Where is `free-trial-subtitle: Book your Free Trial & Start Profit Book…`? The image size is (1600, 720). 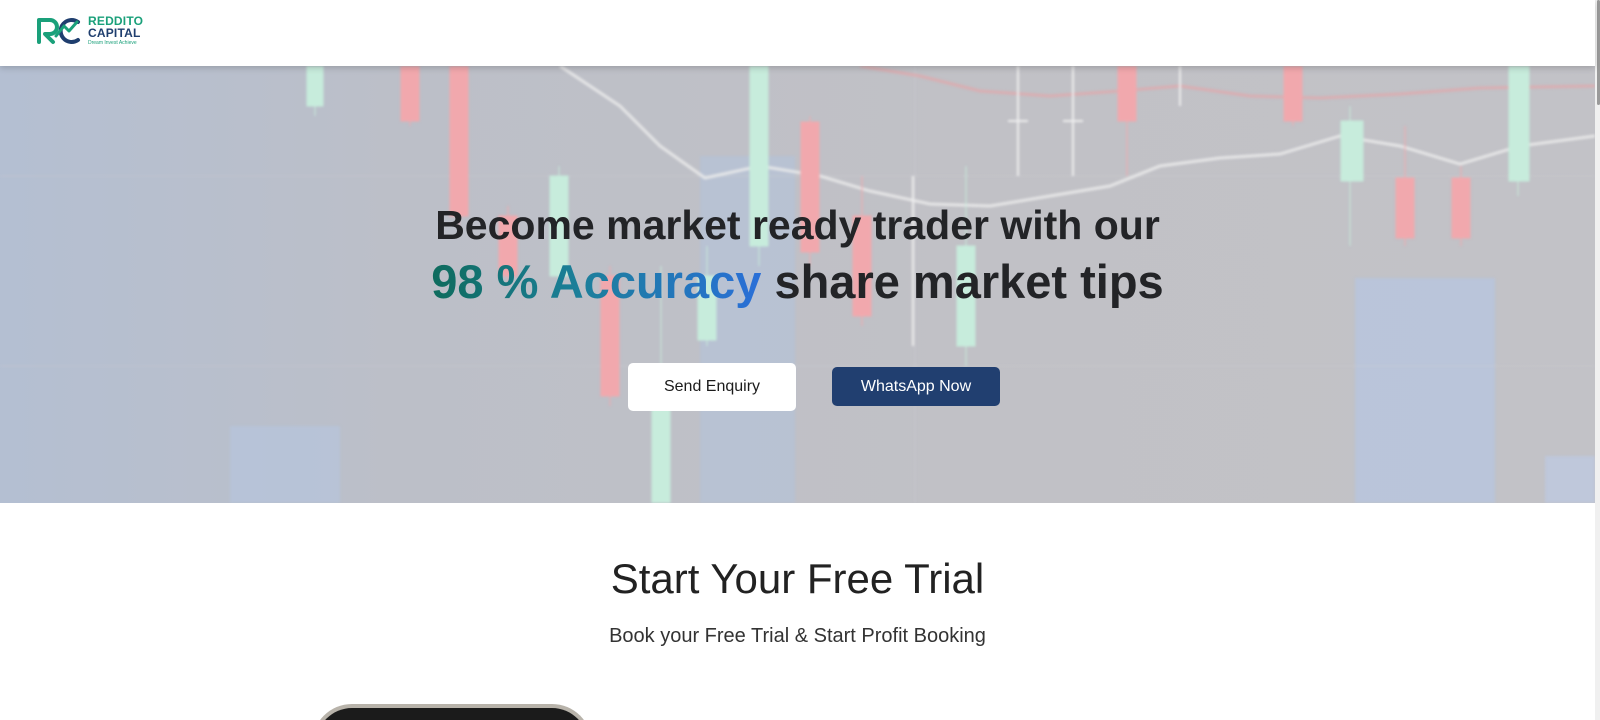 free-trial-subtitle: Book your Free Trial & Start Profit Book… is located at coordinates (797, 636).